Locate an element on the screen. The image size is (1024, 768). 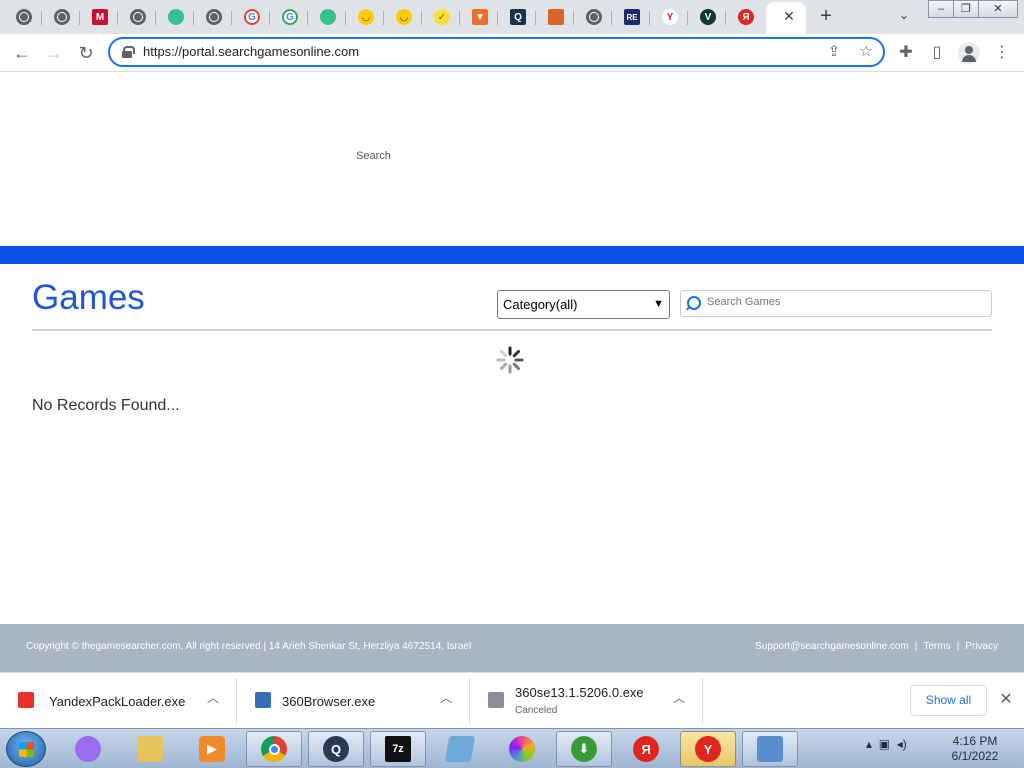
search-games-input is located at coordinates (842, 302).